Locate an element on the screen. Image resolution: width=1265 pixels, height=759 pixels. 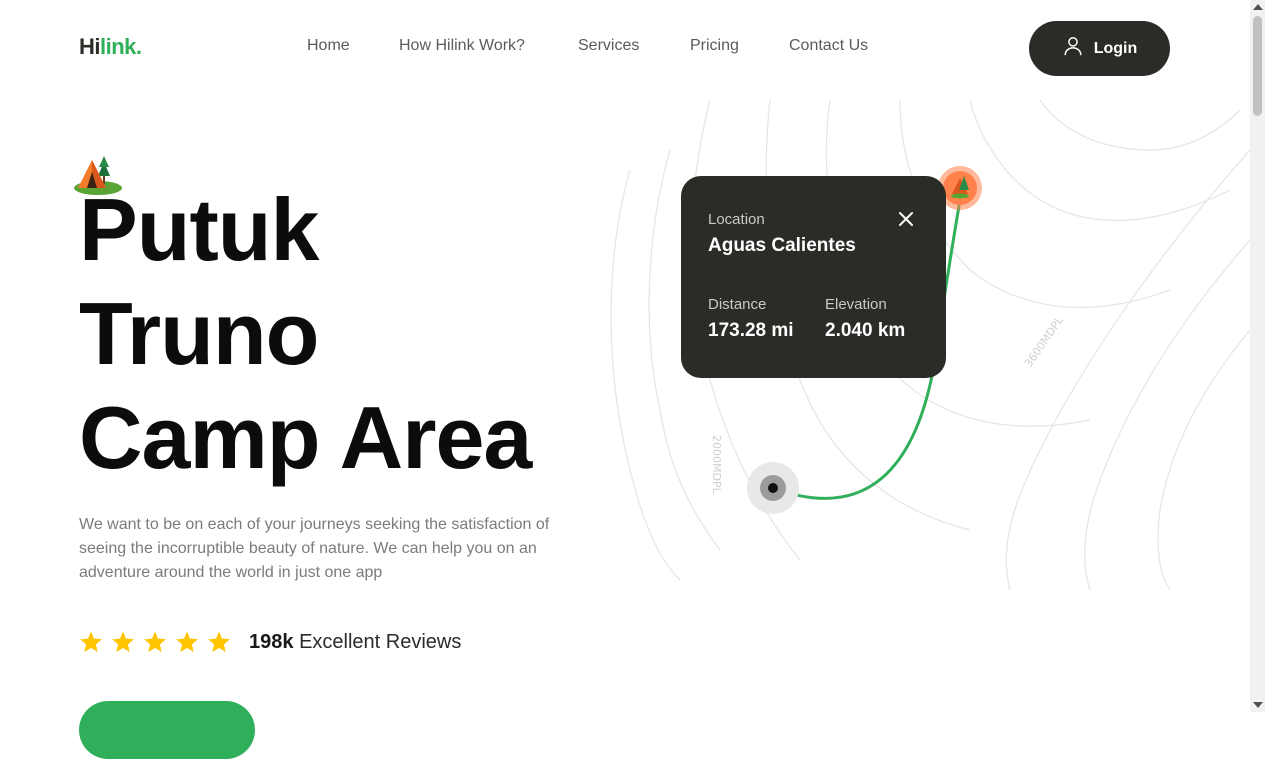
nav-item-how-it-works: How Hilink Work? is located at coordinates (462, 46).